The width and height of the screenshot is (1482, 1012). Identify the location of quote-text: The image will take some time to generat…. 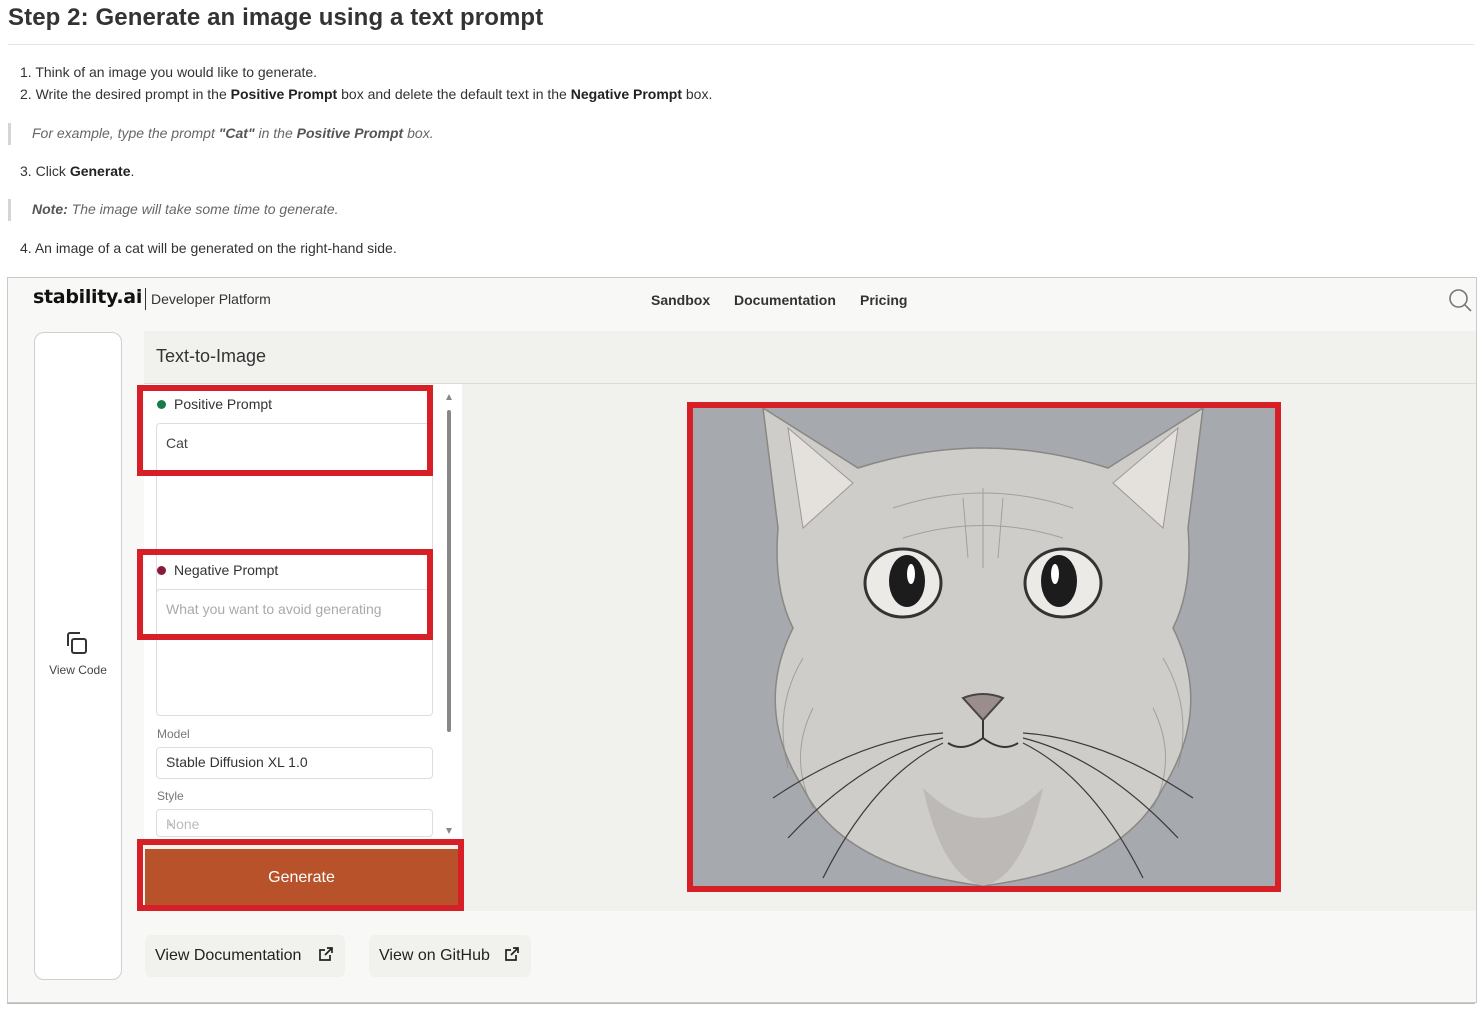
(203, 209).